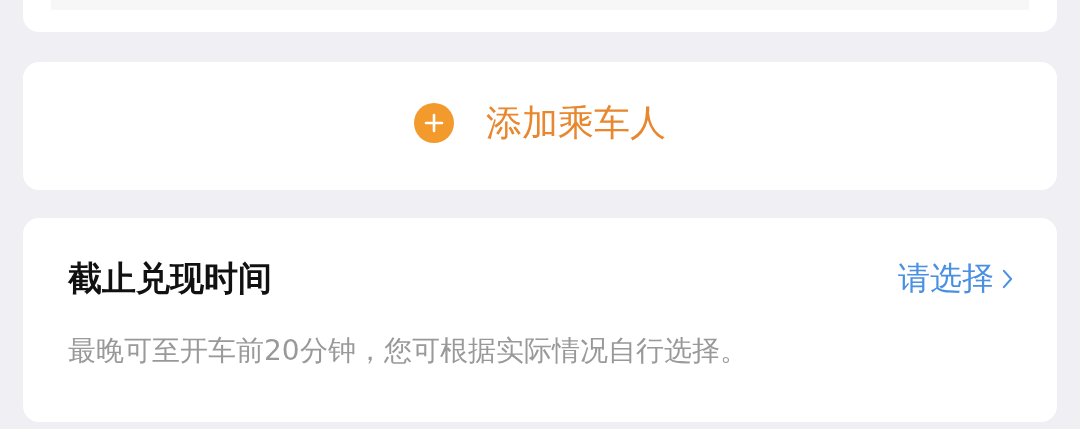  What do you see at coordinates (408, 351) in the screenshot?
I see `deadline-note: 最晚可至开车前20分钟，您可根据实际情况自行选择。` at bounding box center [408, 351].